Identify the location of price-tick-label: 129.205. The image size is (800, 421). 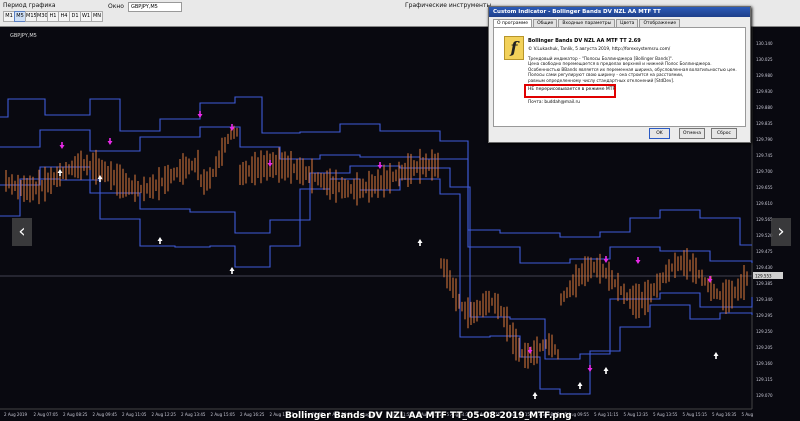
(764, 347).